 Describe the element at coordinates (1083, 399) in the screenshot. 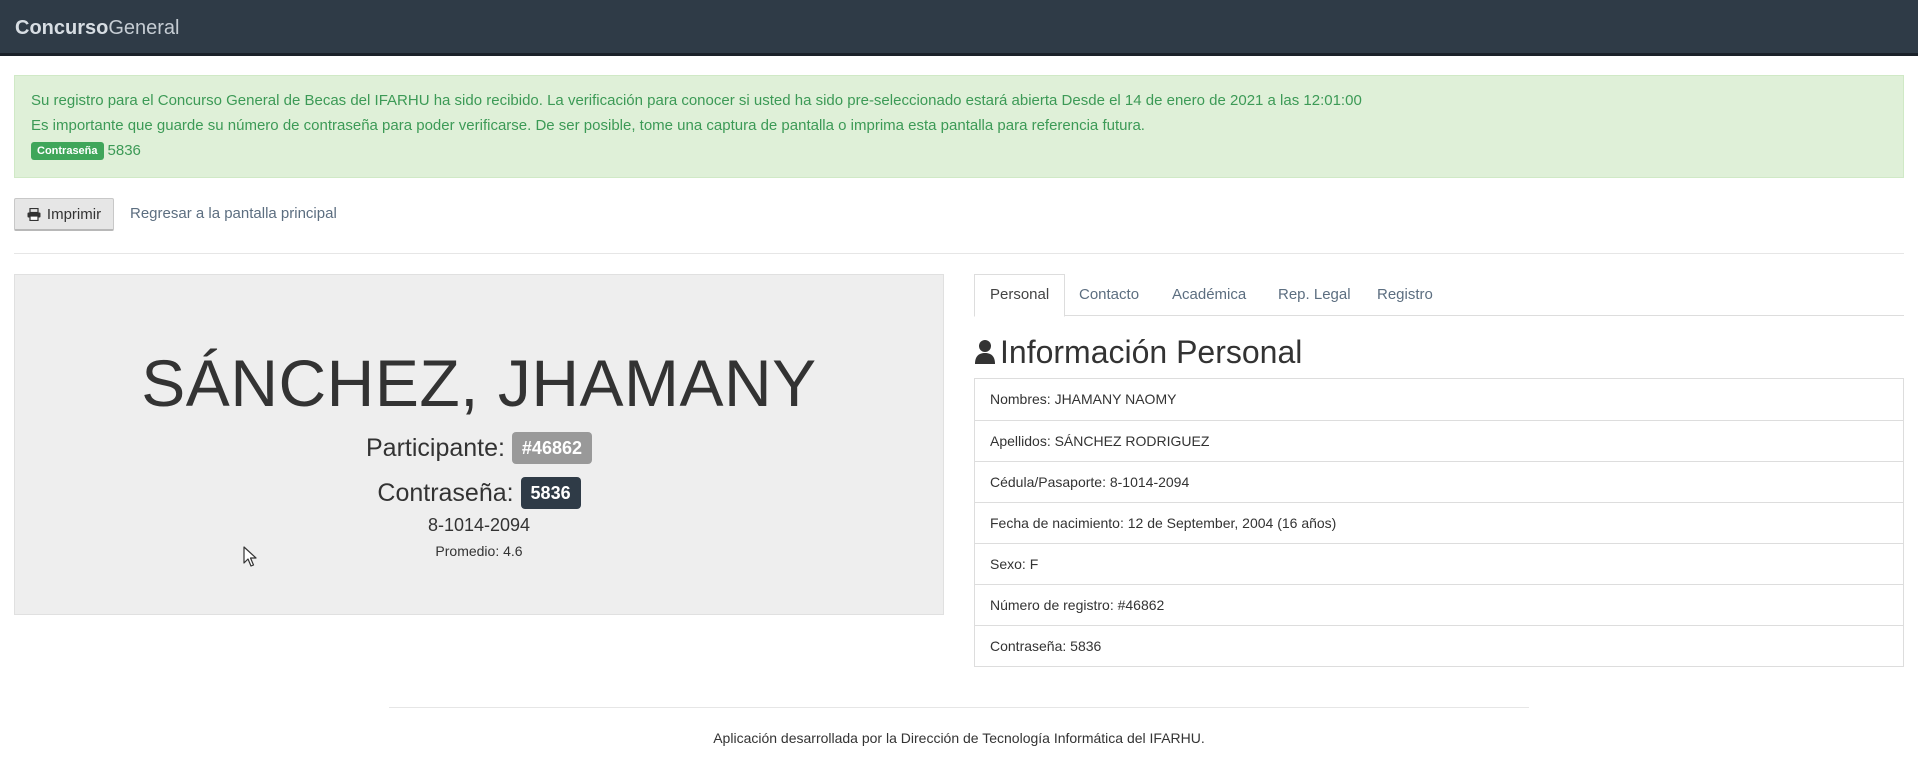

I see `list-item-nombres: Nombres: JHAMANY NAOMY` at that location.